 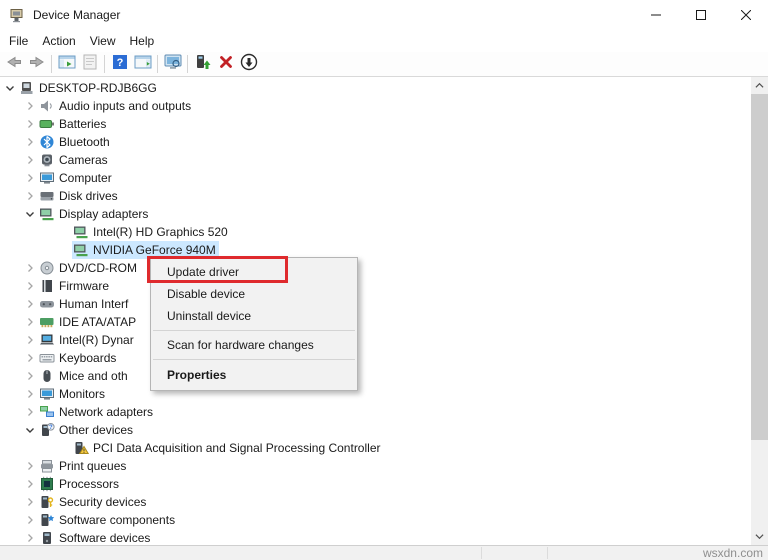 What do you see at coordinates (375, 340) in the screenshot?
I see `tree-item-intel-r-dynar: Intel(R) Dynar` at bounding box center [375, 340].